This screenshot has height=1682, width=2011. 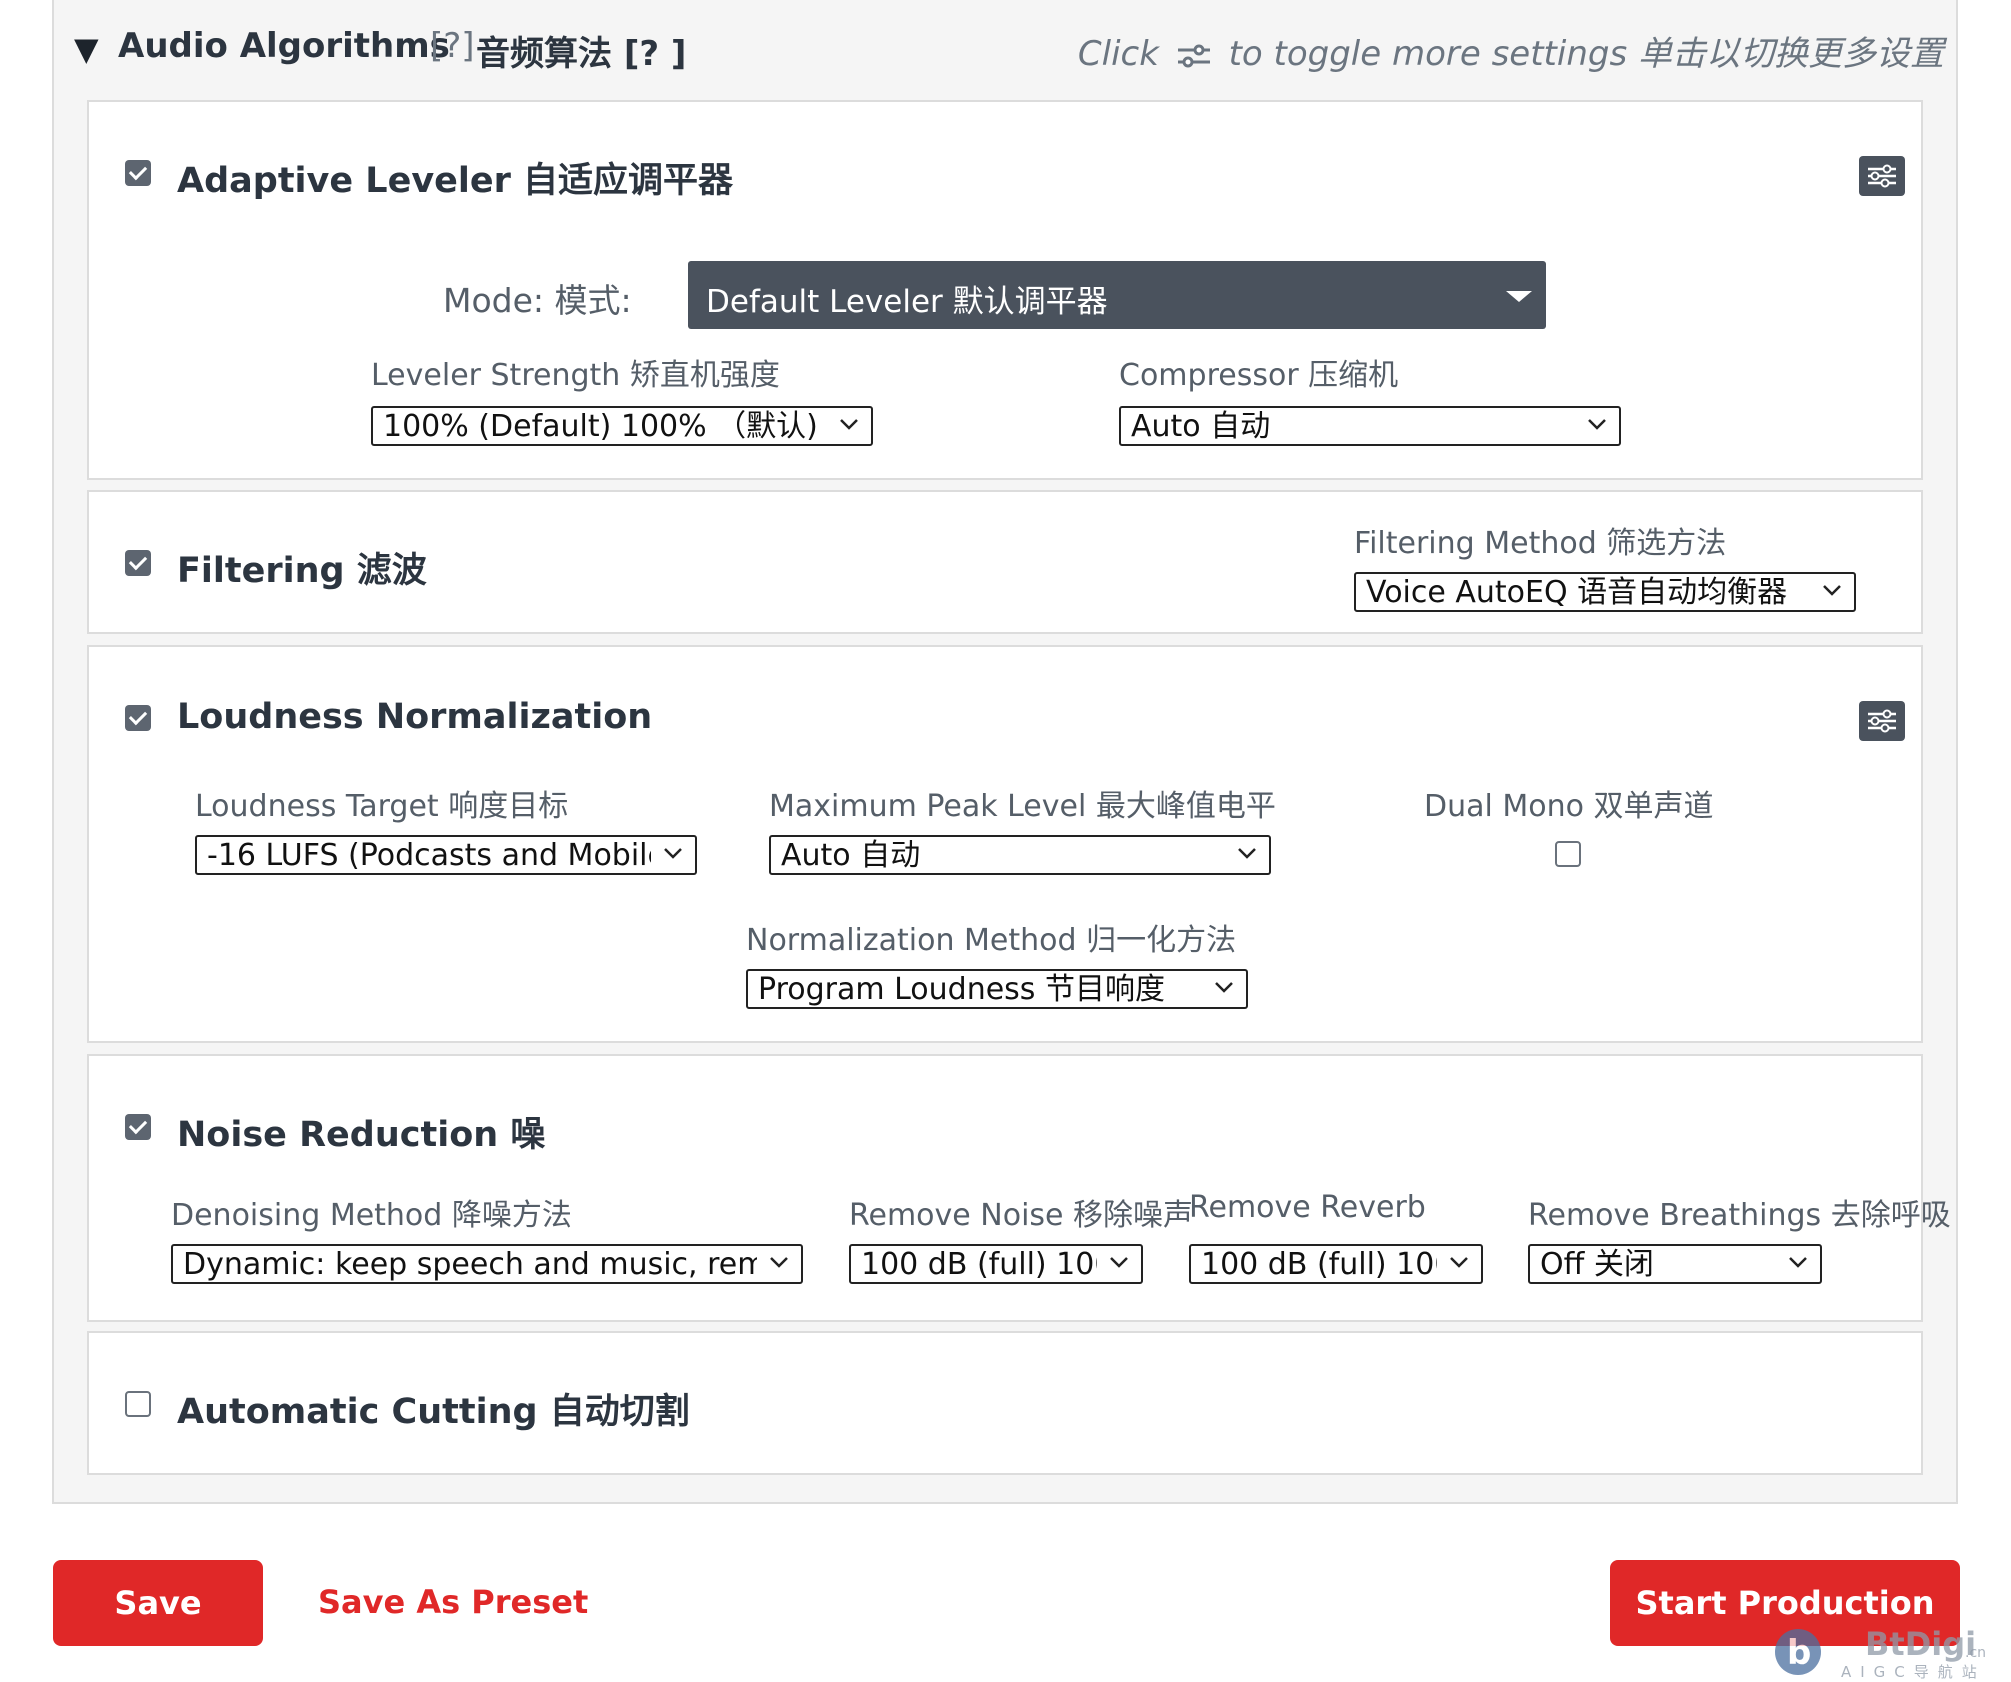 I want to click on filtering-method-label: Filtering Method 筛选方法, so click(x=1540, y=543).